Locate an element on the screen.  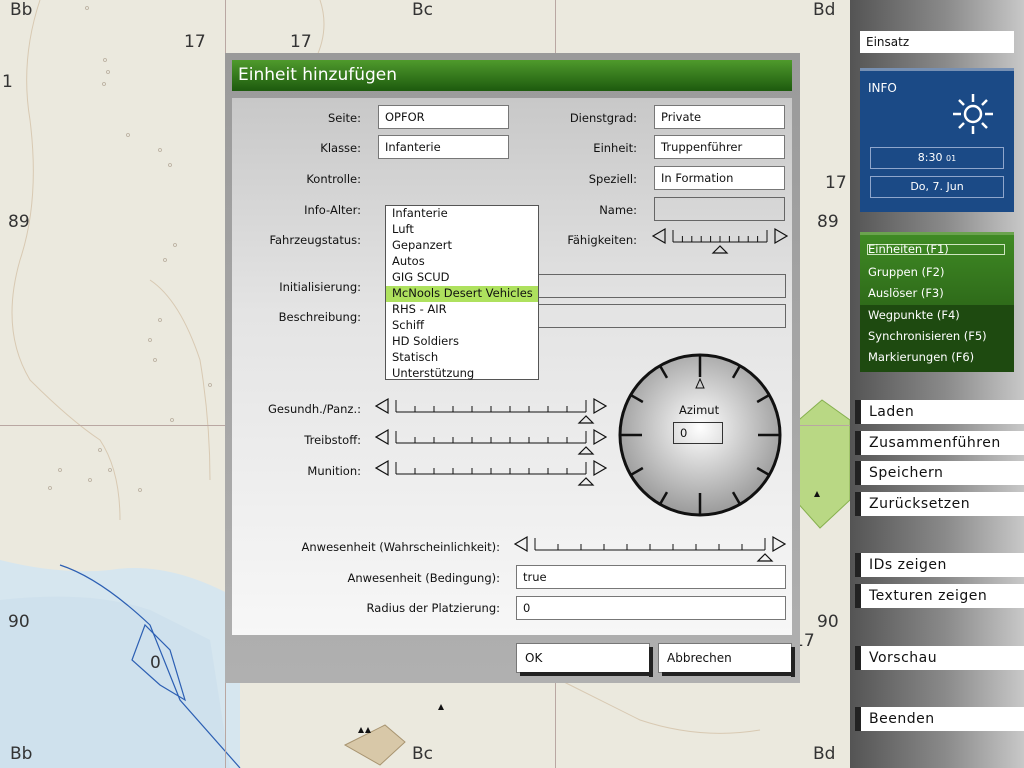
vehicle-status-label: Fahrzeugstatus: is located at coordinates (315, 240).